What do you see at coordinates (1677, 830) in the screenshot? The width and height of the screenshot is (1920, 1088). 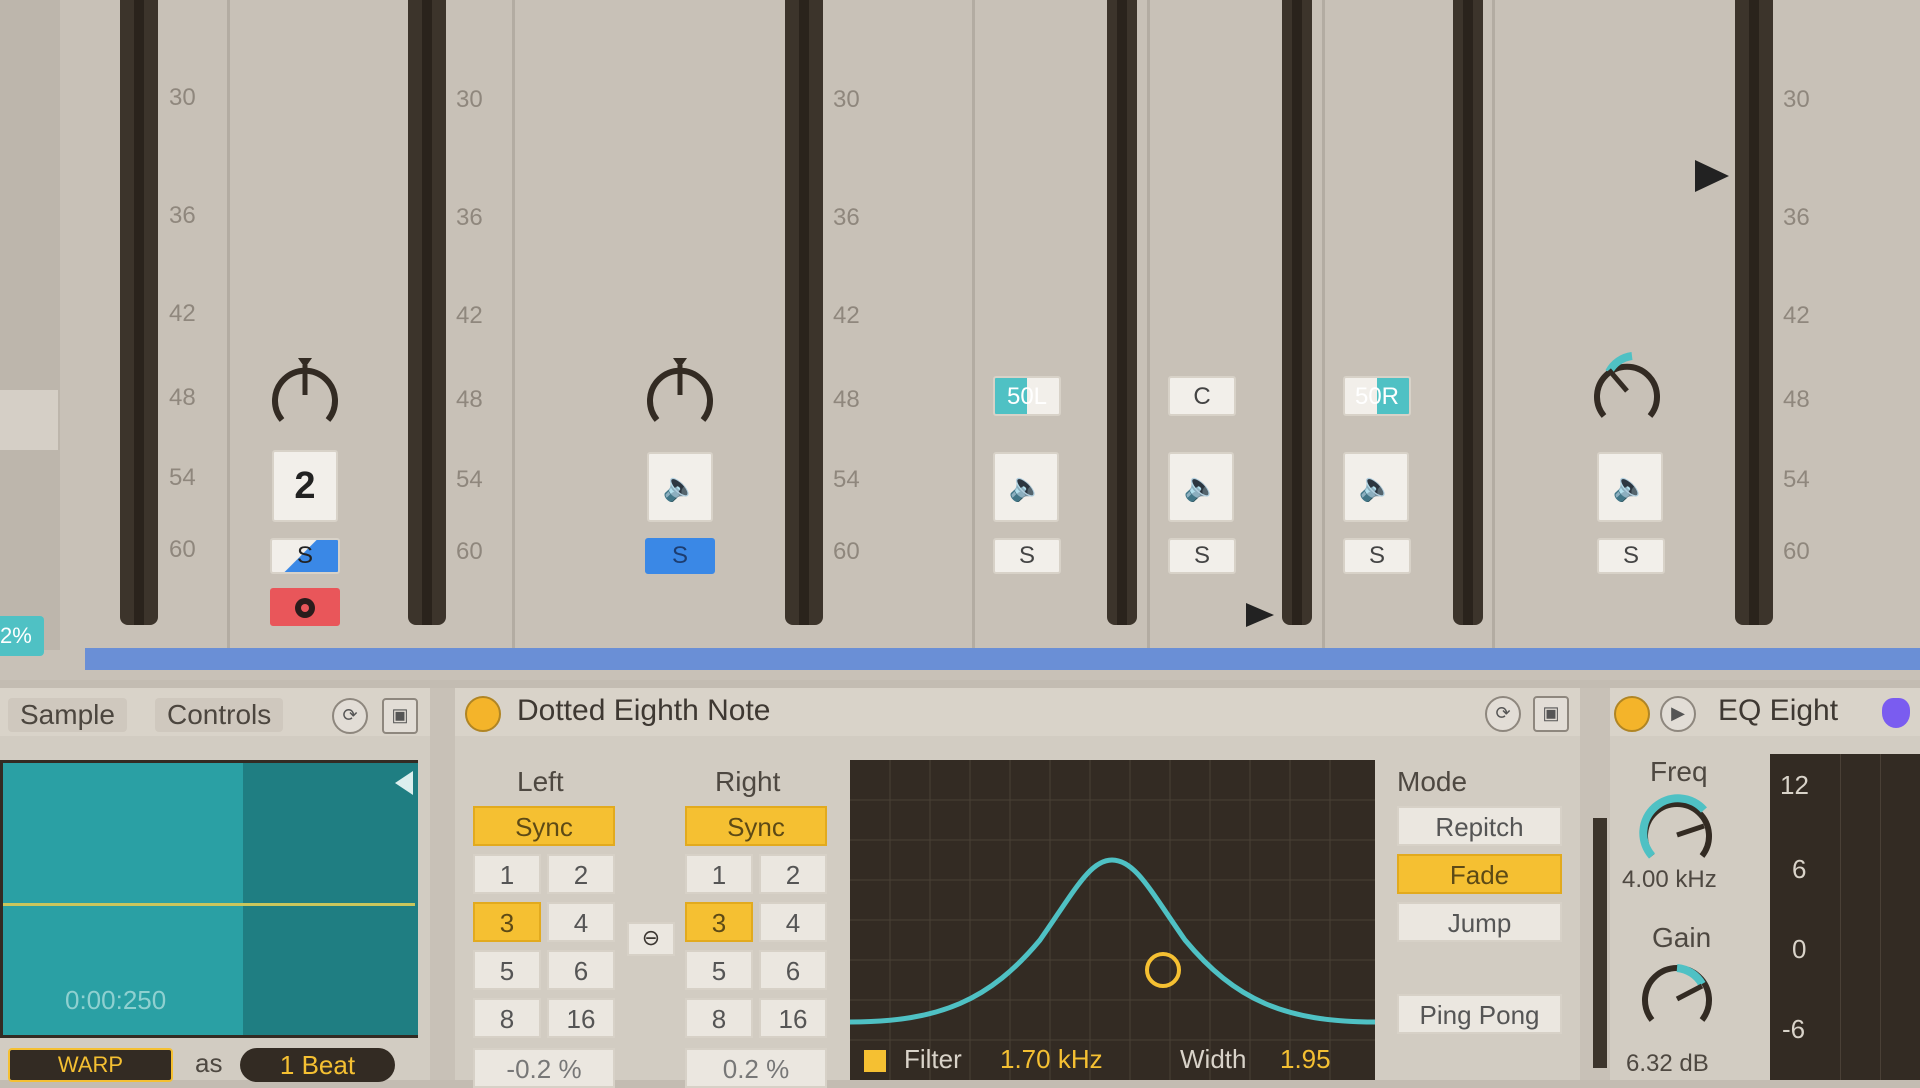 I see `freq-knob` at bounding box center [1677, 830].